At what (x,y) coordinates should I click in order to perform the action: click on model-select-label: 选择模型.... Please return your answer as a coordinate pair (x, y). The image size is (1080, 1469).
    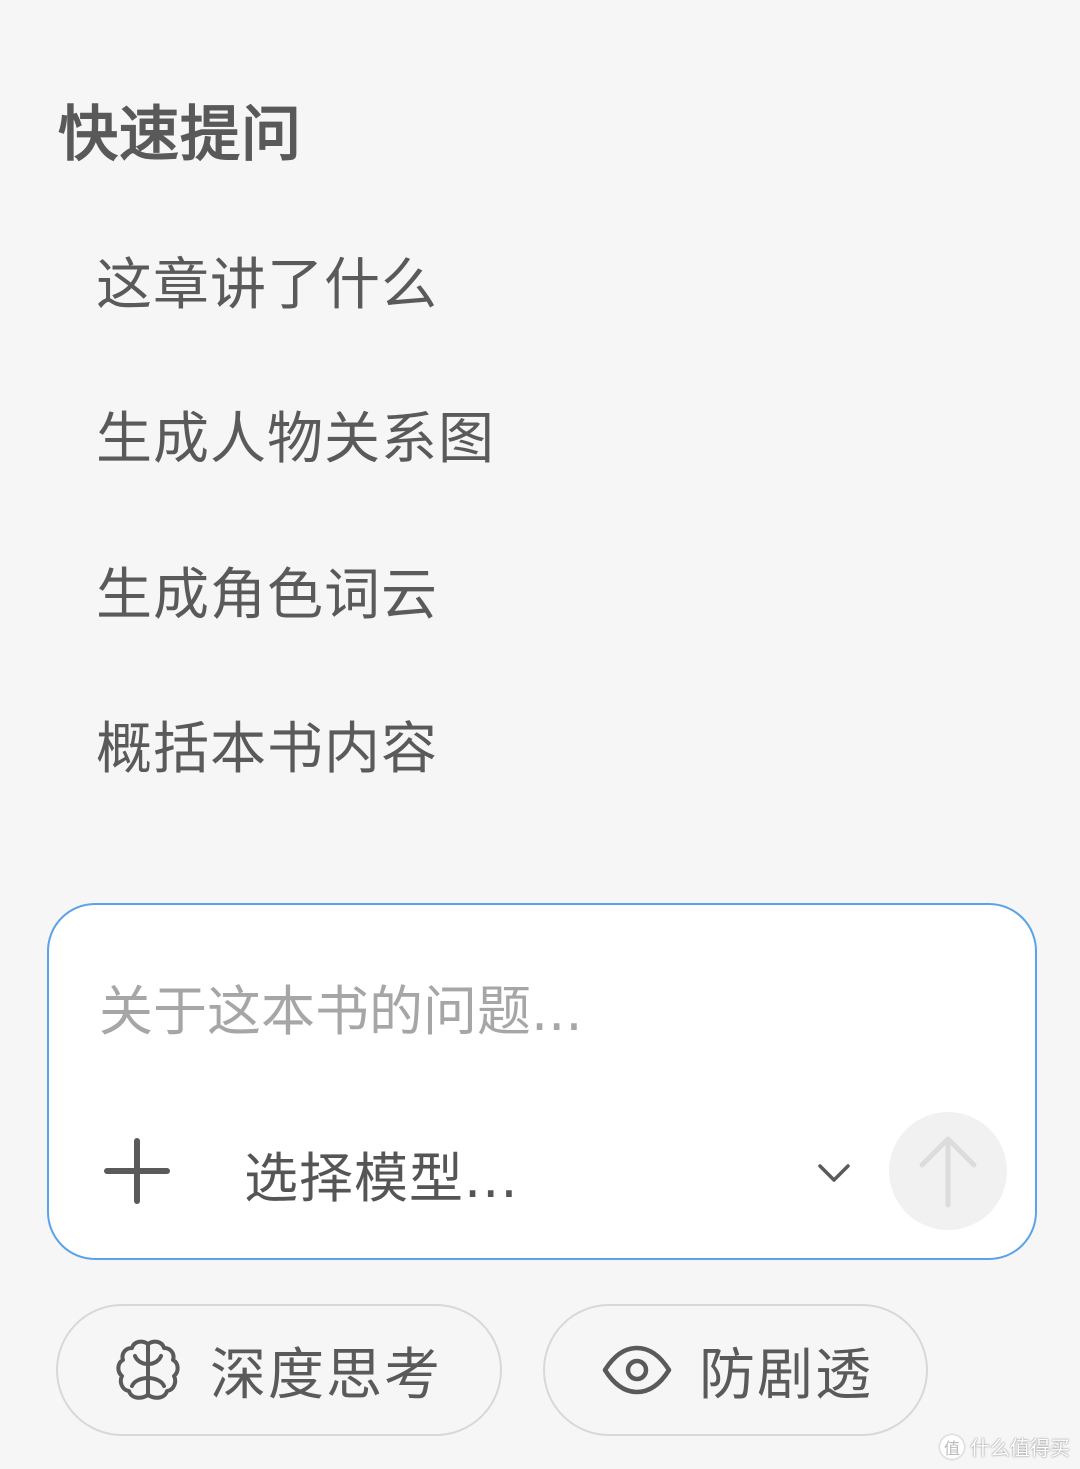
    Looking at the image, I should click on (381, 1178).